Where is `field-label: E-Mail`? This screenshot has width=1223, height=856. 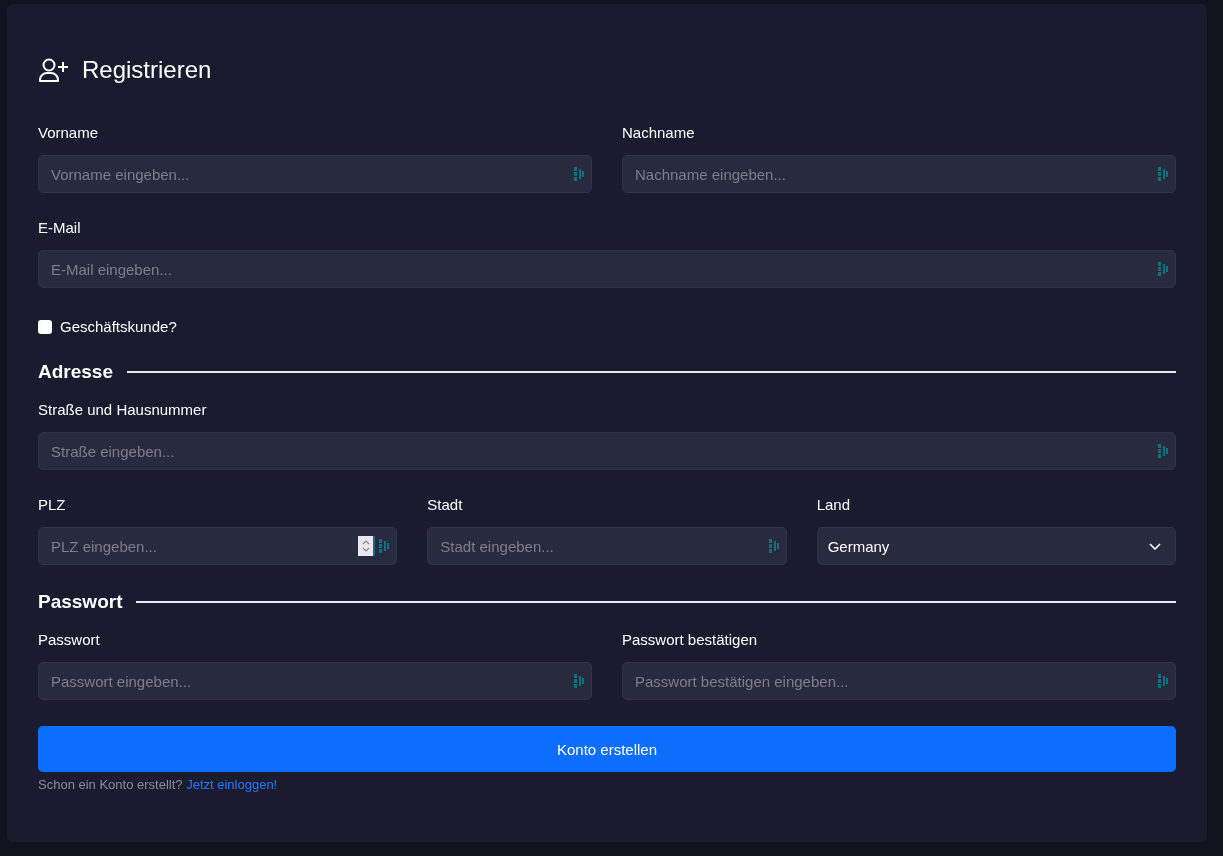
field-label: E-Mail is located at coordinates (60, 228).